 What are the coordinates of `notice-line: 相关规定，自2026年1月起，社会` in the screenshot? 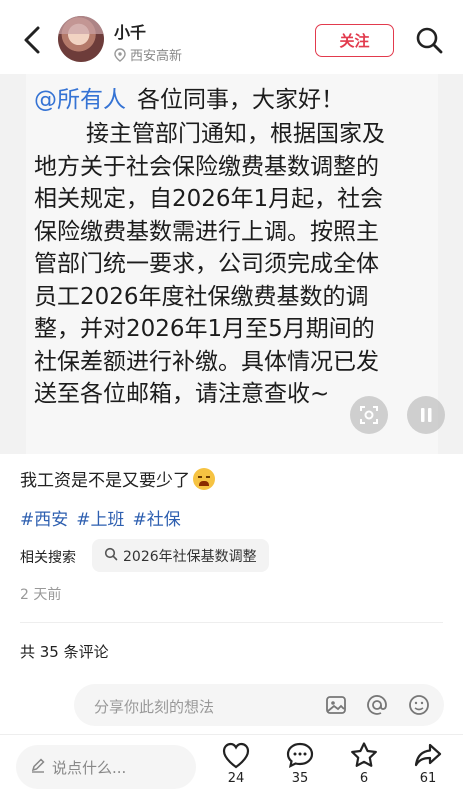 It's located at (209, 199).